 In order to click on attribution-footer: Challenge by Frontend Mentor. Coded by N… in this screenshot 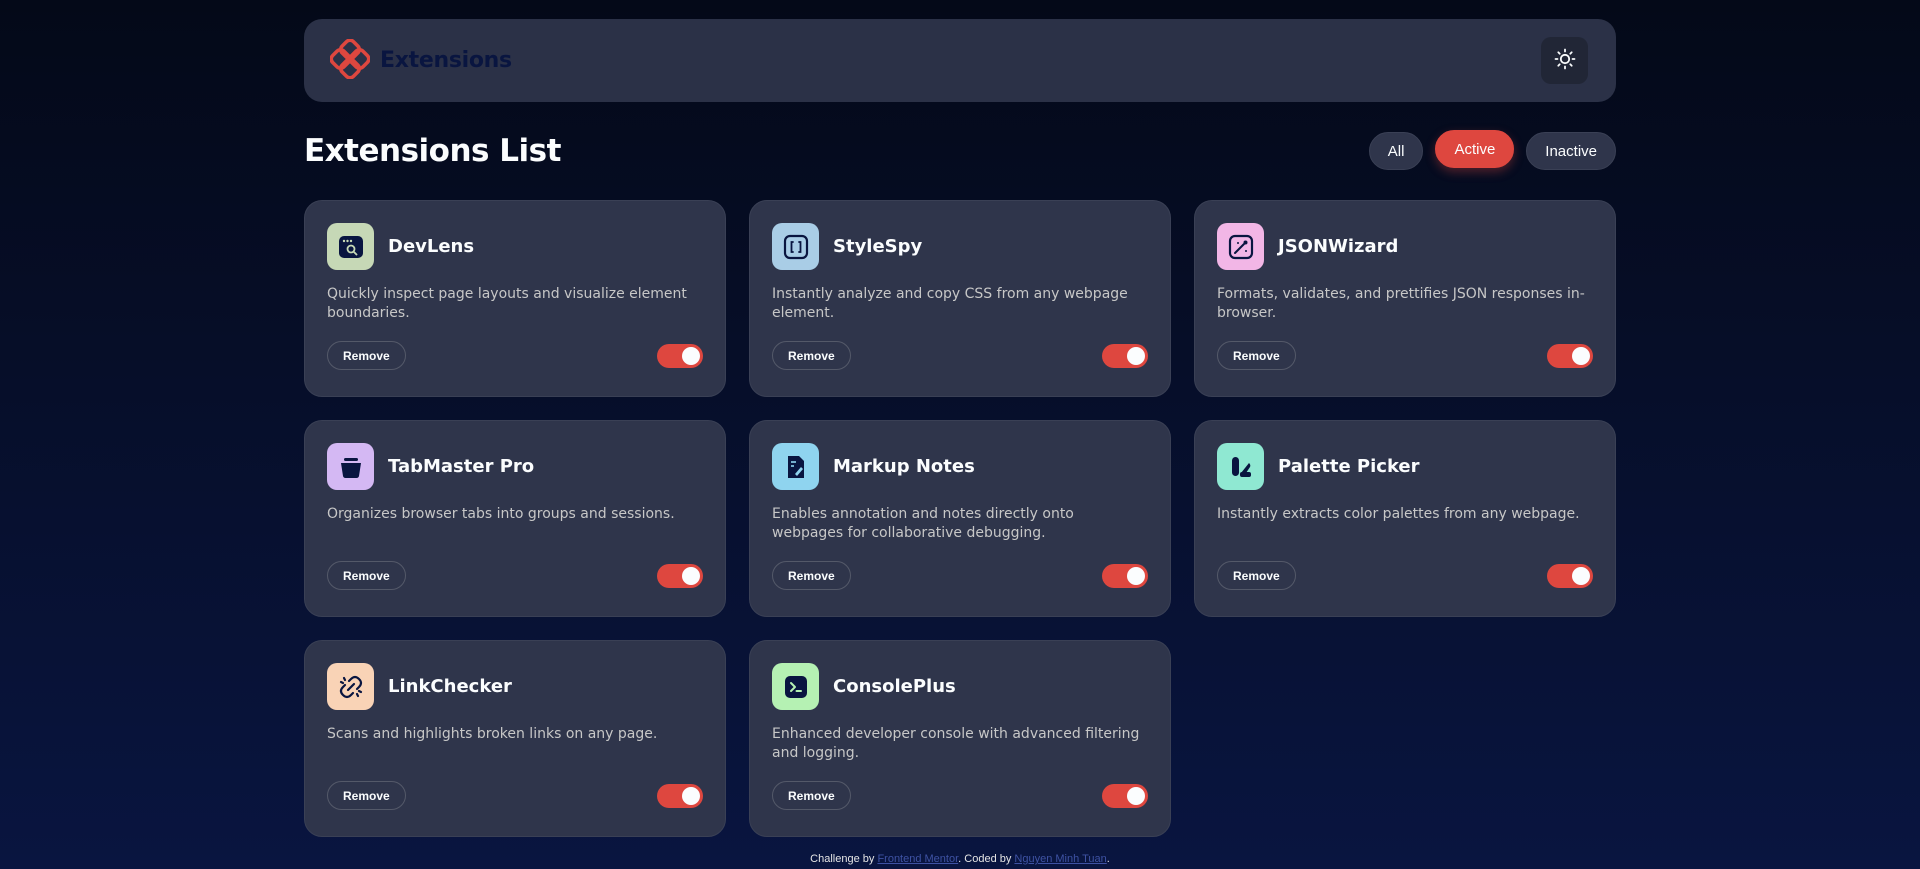, I will do `click(960, 859)`.